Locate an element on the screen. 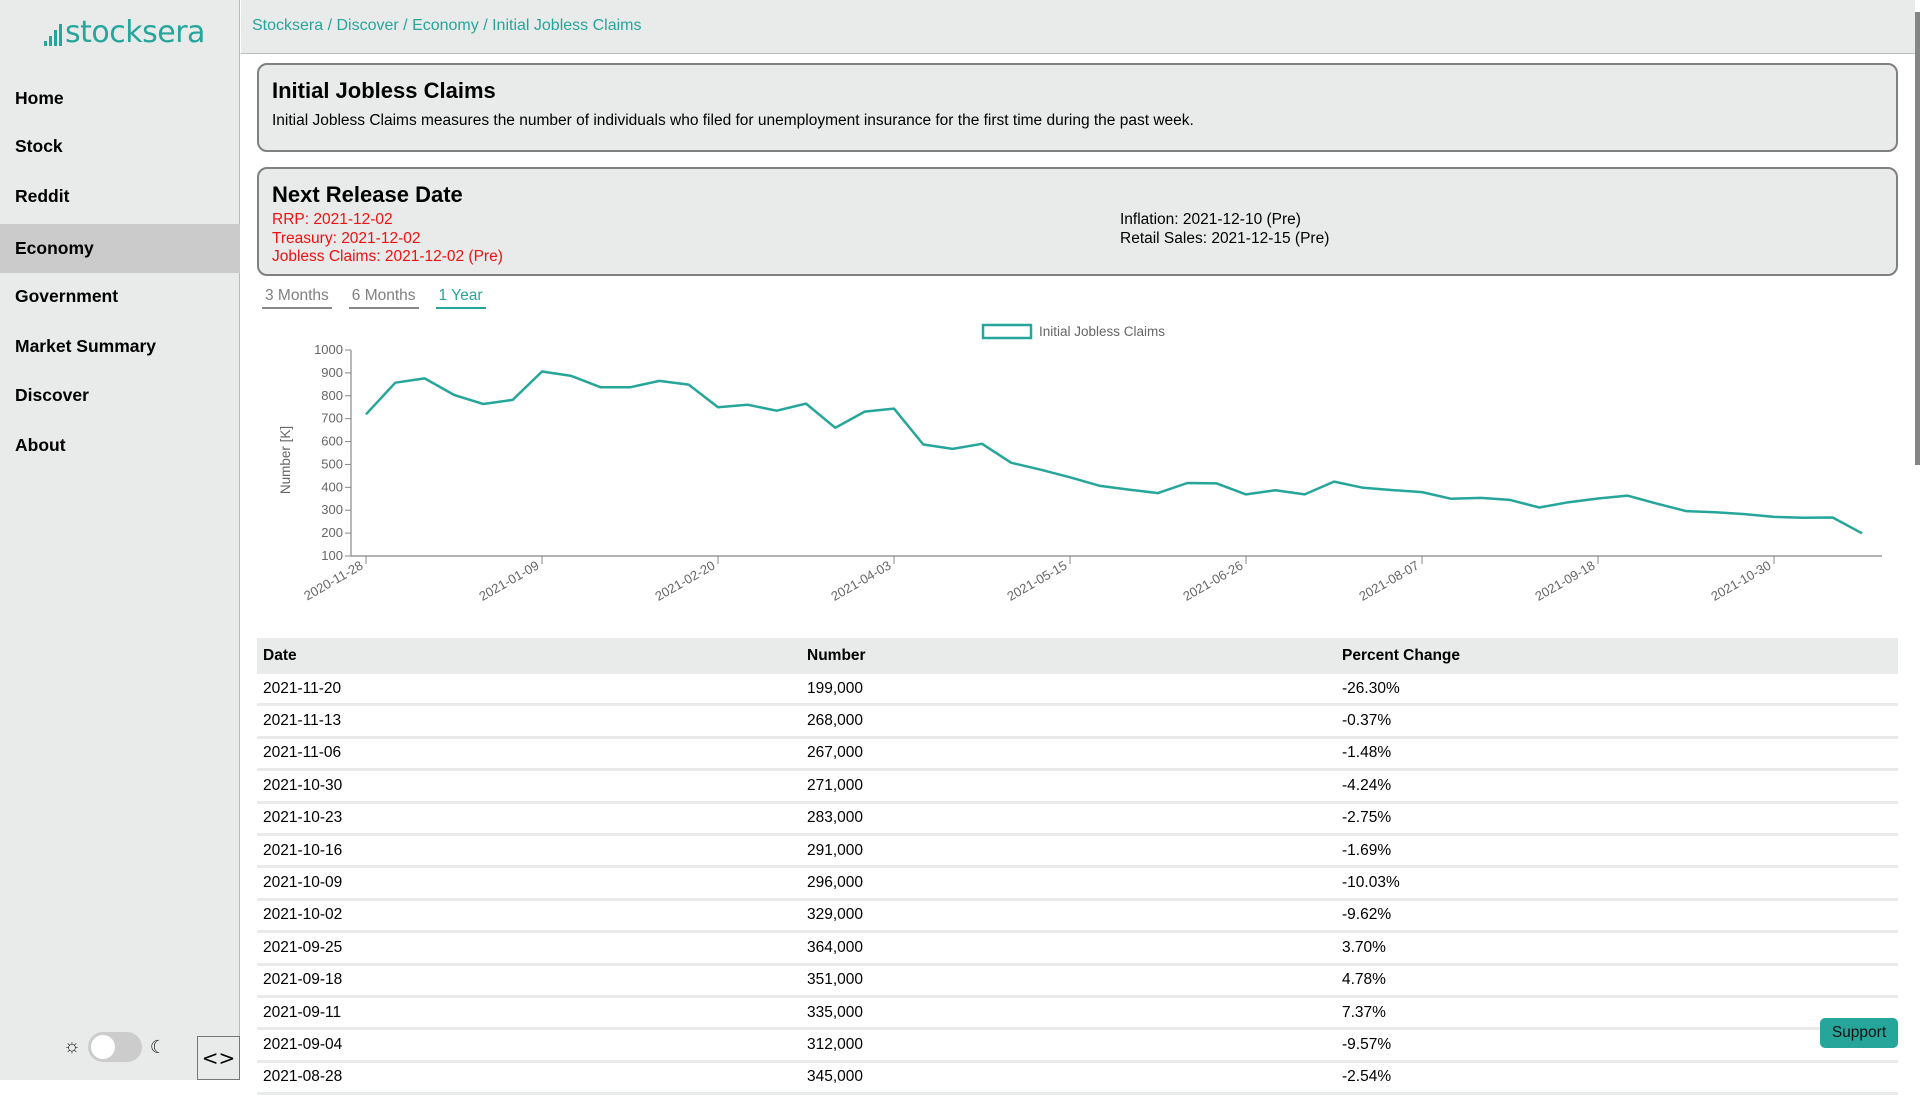  tab-6-months: 6 Months is located at coordinates (383, 298).